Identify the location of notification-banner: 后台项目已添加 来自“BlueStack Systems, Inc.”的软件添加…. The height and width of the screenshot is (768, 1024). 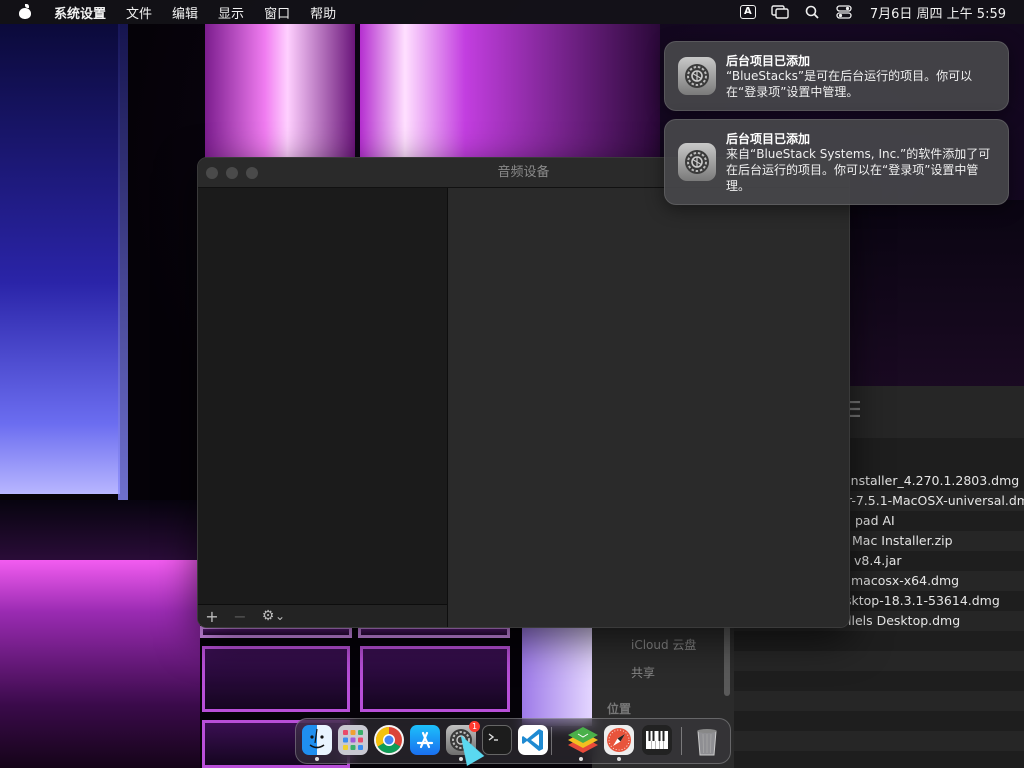
(836, 162).